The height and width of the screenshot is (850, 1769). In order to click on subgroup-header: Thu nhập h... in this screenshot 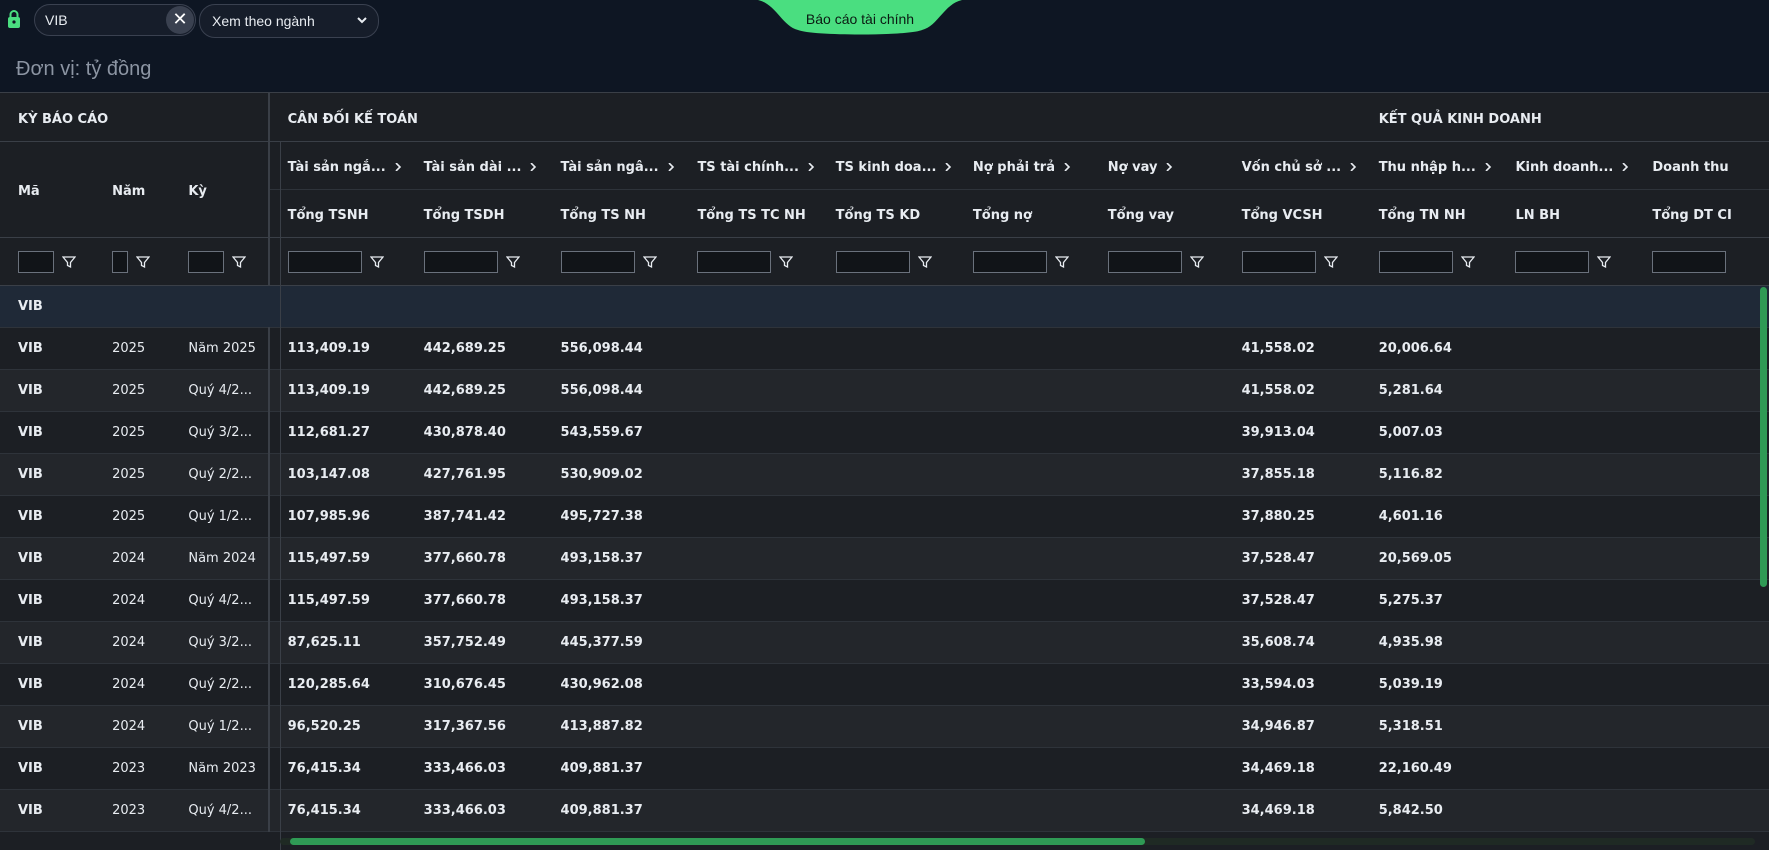, I will do `click(1429, 165)`.